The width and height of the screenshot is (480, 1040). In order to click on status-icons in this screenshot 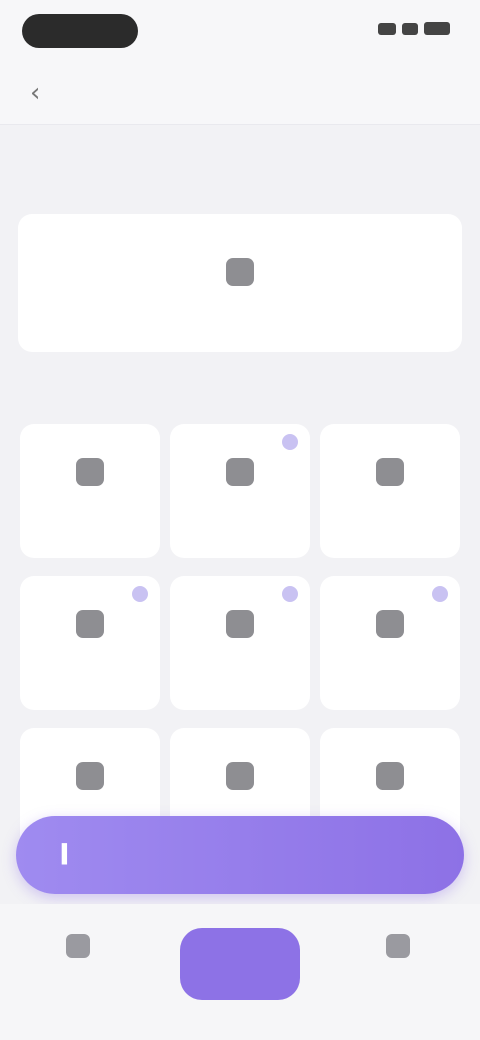, I will do `click(414, 28)`.